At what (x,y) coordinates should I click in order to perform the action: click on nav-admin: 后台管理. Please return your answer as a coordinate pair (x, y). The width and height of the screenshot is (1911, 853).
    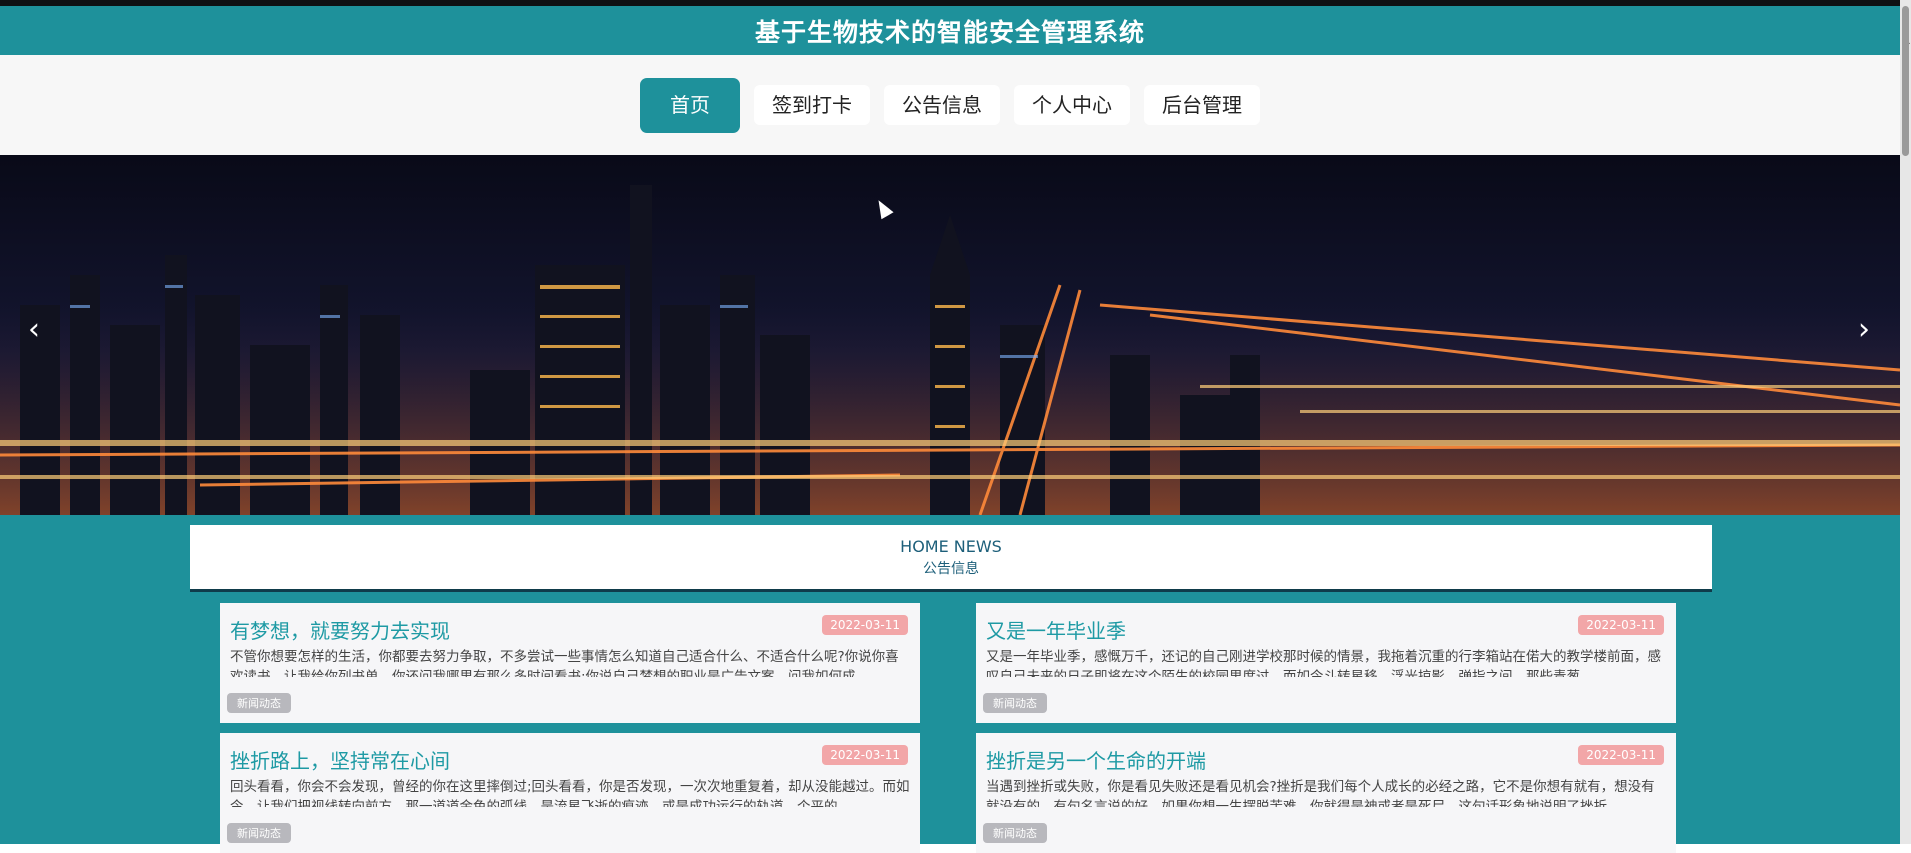
    Looking at the image, I should click on (1202, 105).